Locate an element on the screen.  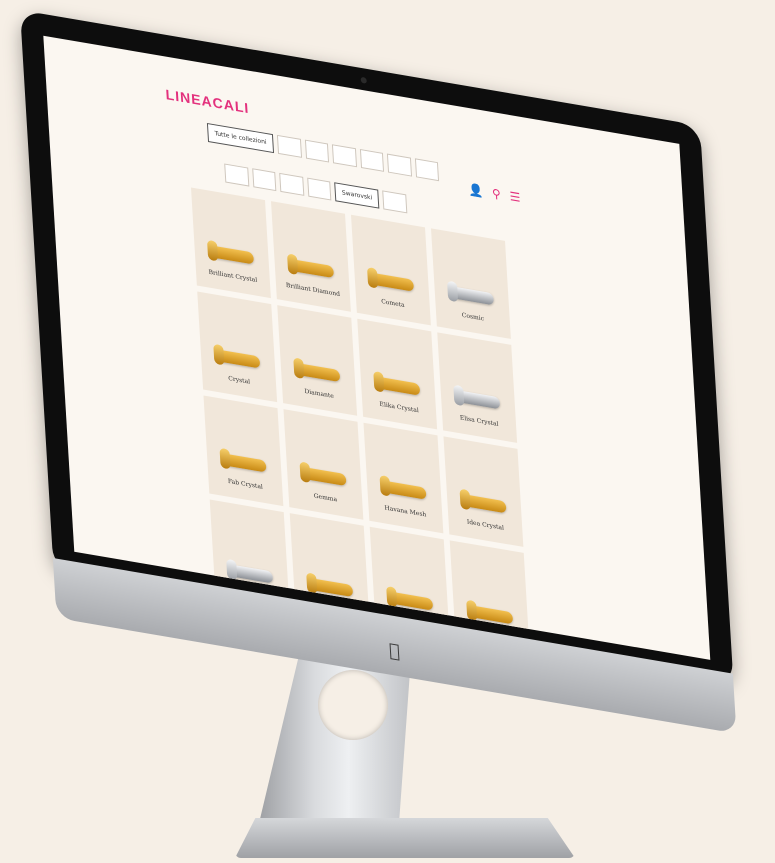
product-card: Elika Crystal is located at coordinates (397, 374).